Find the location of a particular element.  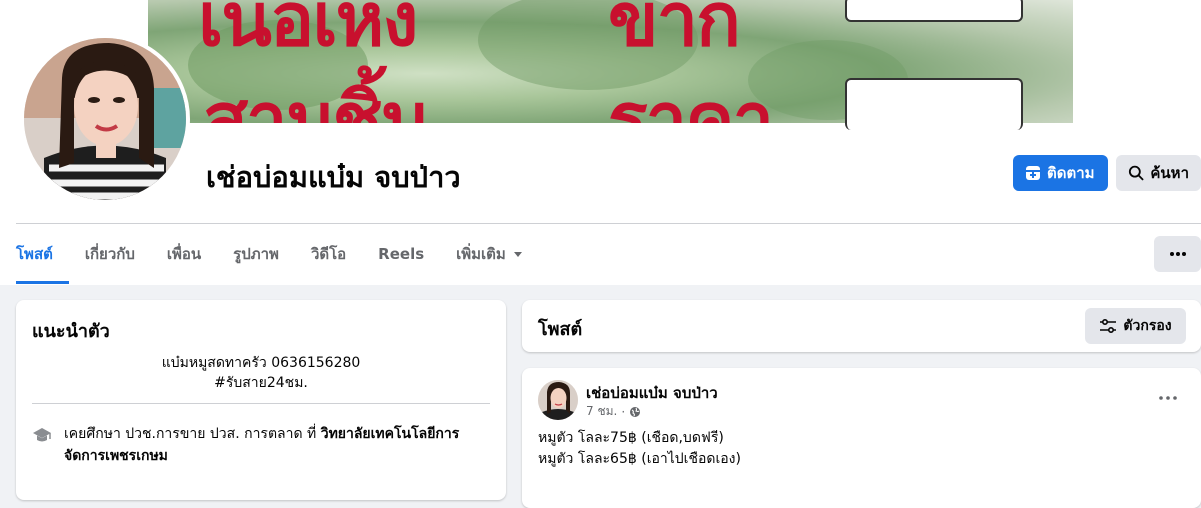

filter-sliders-icon is located at coordinates (1108, 326).